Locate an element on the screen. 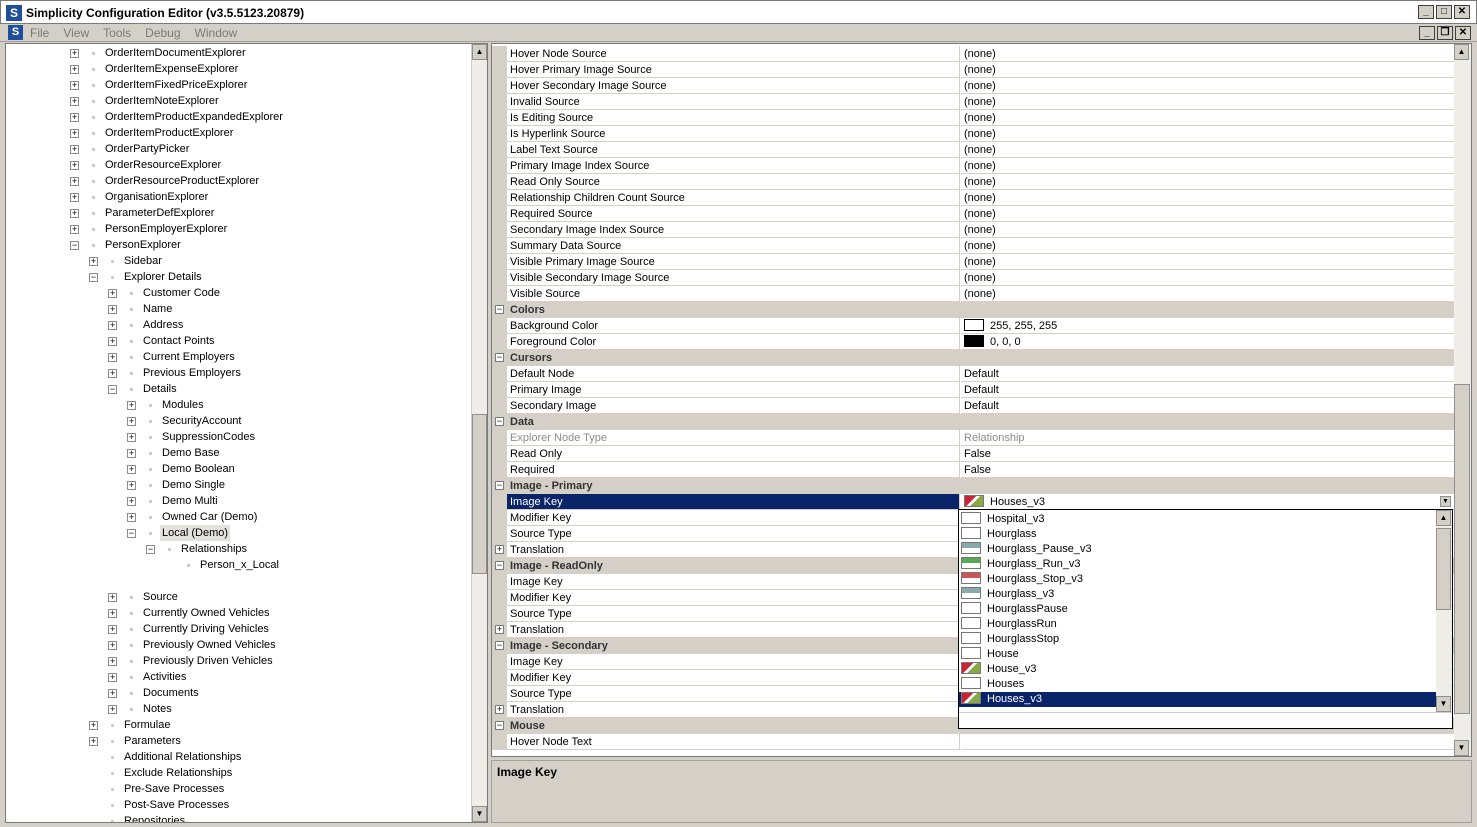 The image size is (1477, 827). tree-node: + Demo Single is located at coordinates (238, 485).